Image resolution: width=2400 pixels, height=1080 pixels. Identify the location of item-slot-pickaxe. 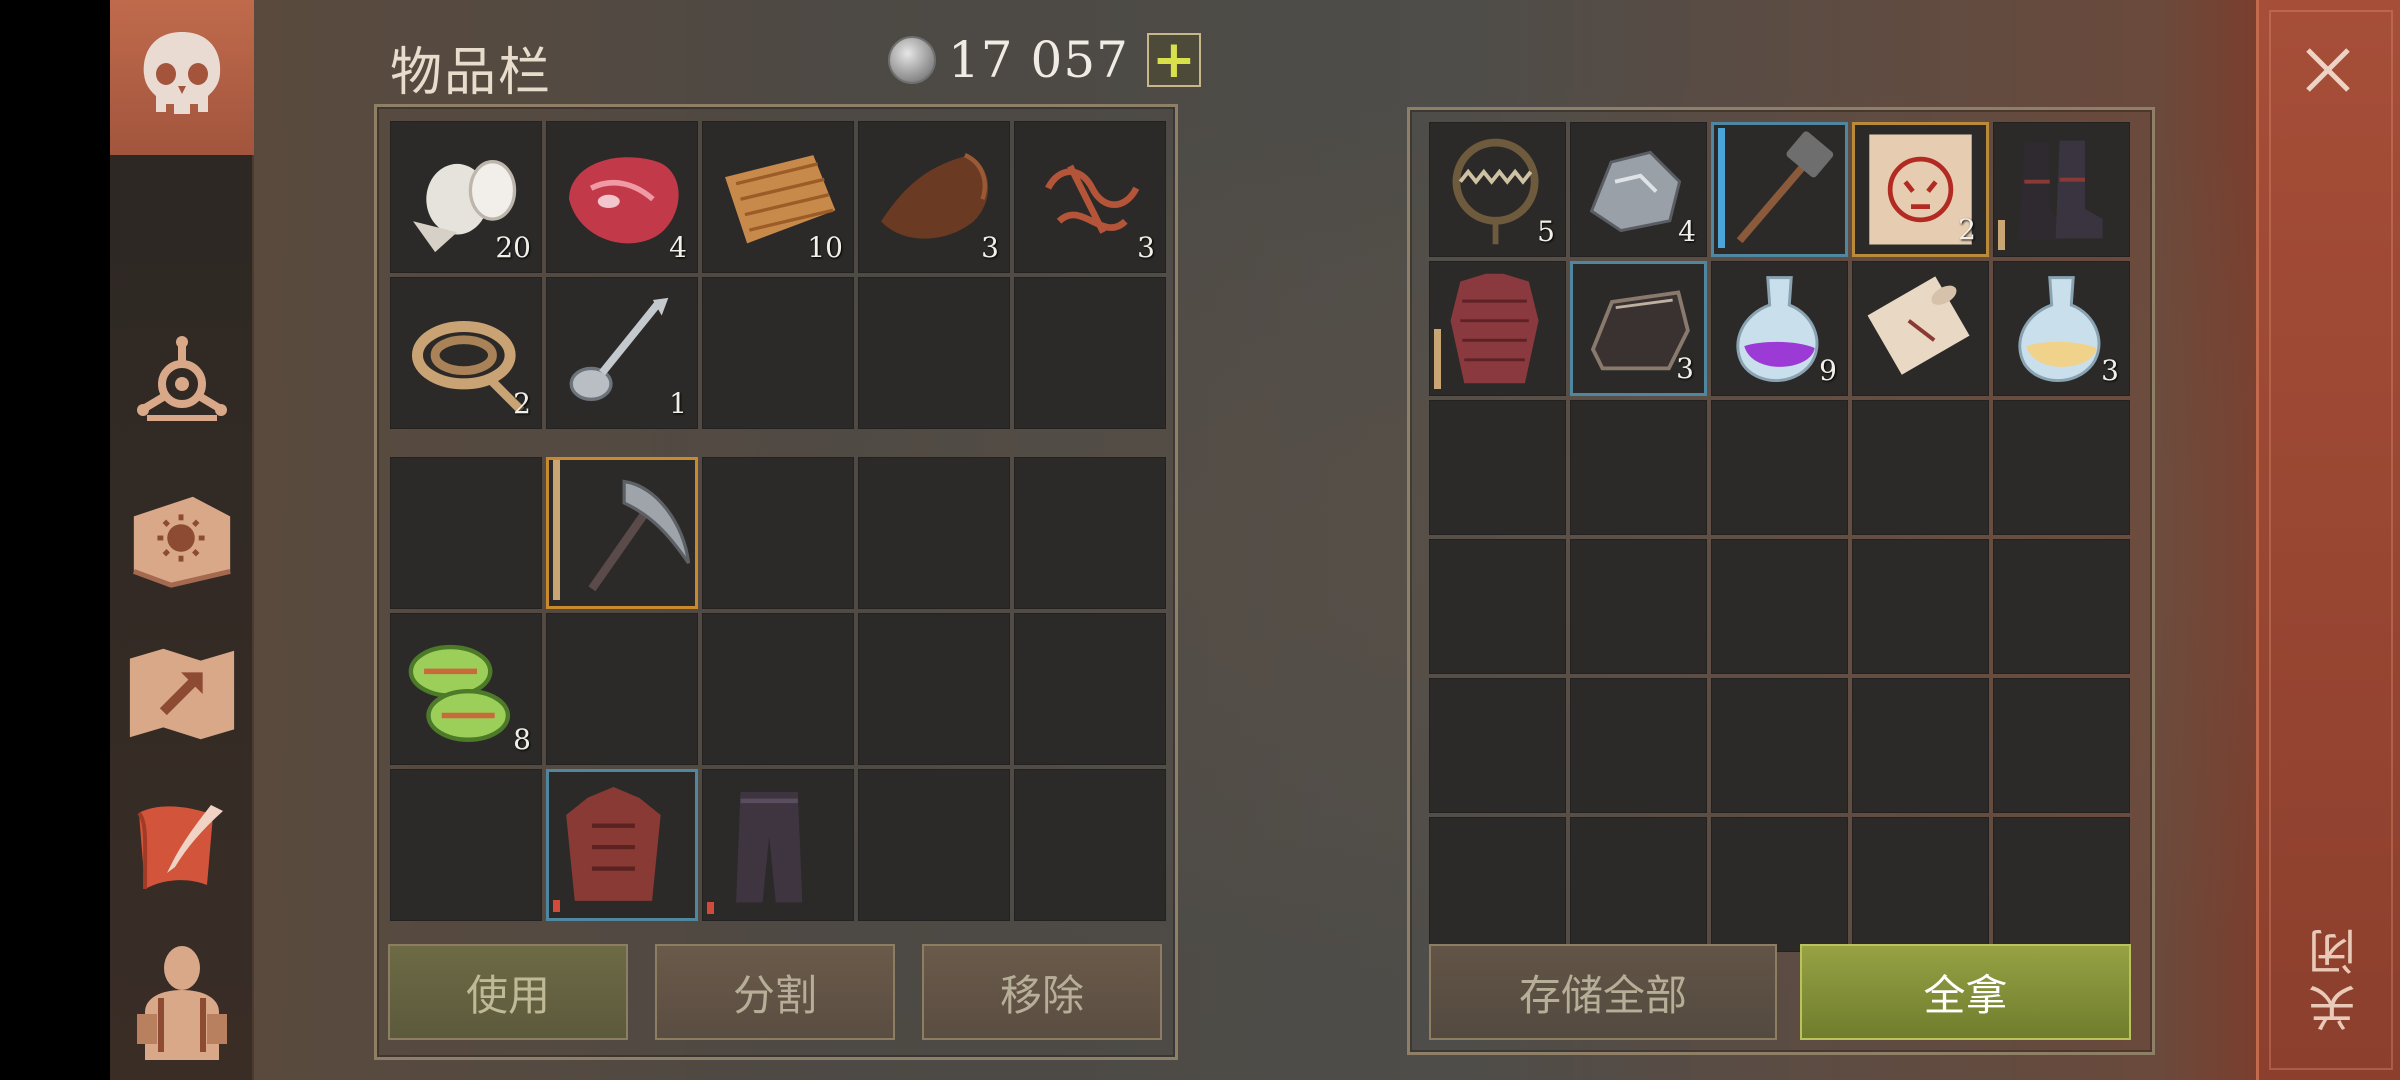
(622, 533).